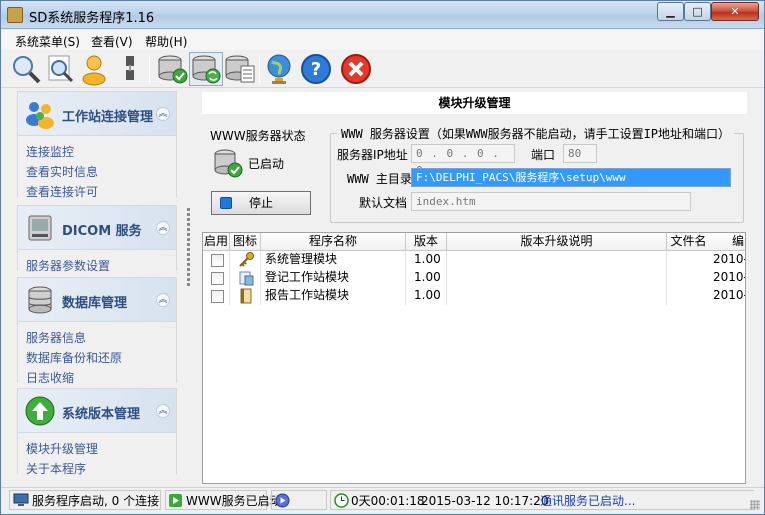 This screenshot has height=515, width=765. I want to click on column-header: 图标, so click(245, 242).